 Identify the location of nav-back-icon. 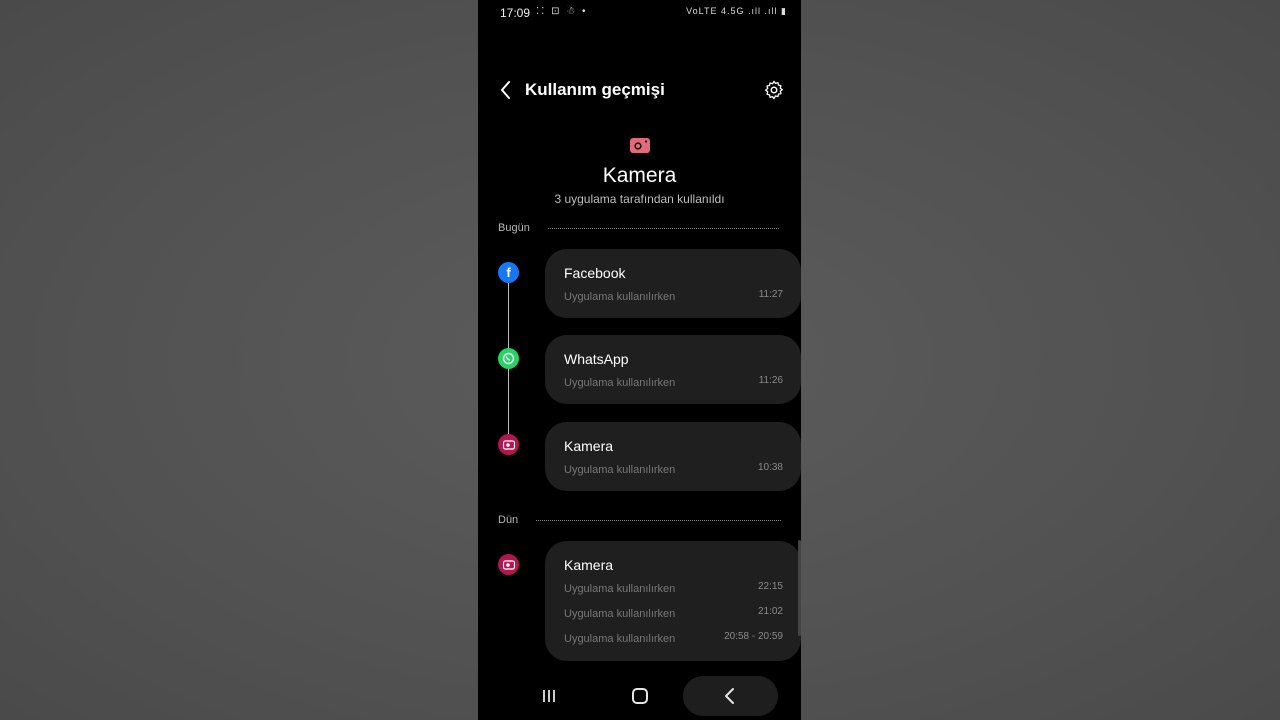
(730, 696).